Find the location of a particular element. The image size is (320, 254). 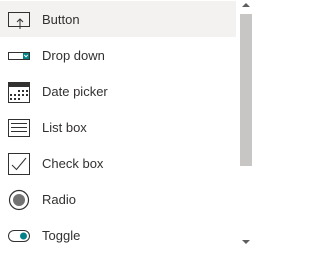

list-box-icon is located at coordinates (19, 128).